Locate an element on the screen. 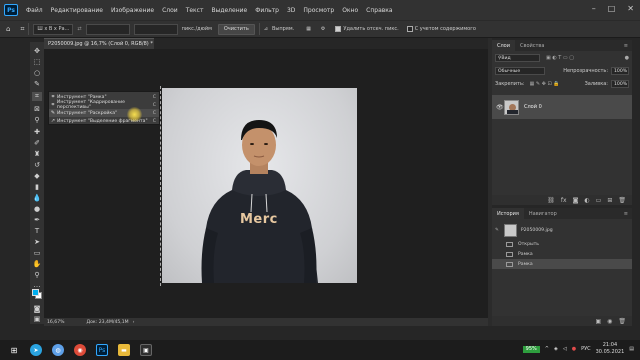 The width and height of the screenshot is (640, 360). quick-select-tool-icon: ✎ is located at coordinates (37, 83).